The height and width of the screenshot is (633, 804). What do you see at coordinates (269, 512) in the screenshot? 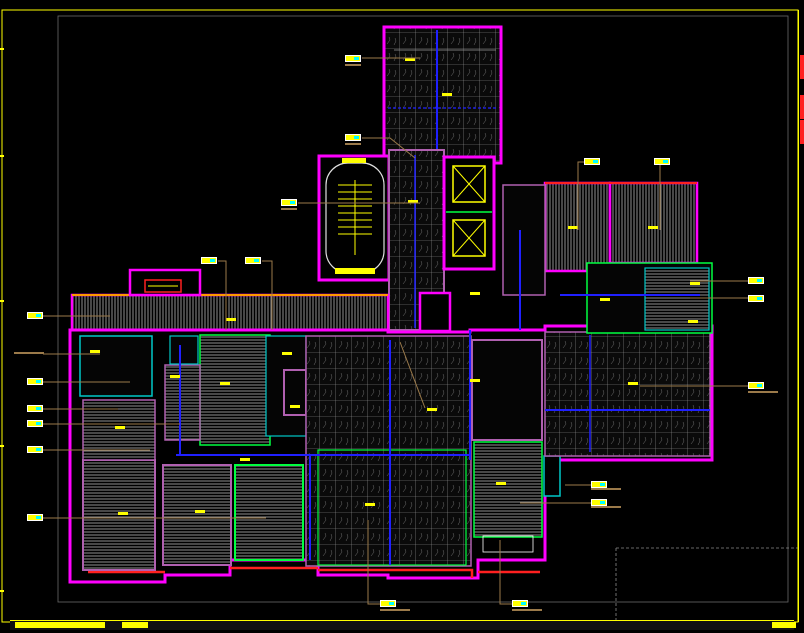
I see `room-right-bottom` at bounding box center [269, 512].